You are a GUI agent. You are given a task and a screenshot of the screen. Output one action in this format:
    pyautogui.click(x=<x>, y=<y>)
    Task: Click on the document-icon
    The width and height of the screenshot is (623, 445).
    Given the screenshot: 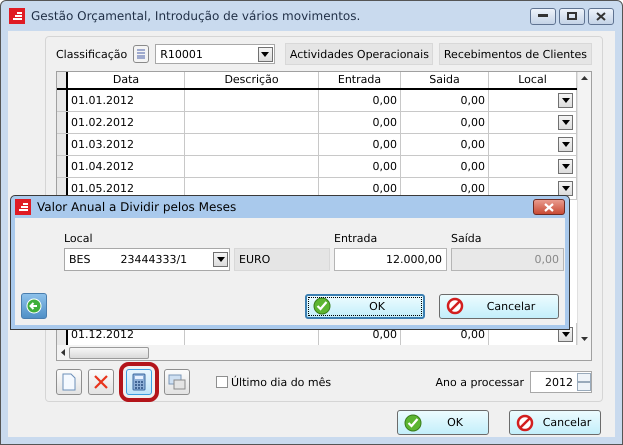 What is the action you would take?
    pyautogui.click(x=69, y=382)
    